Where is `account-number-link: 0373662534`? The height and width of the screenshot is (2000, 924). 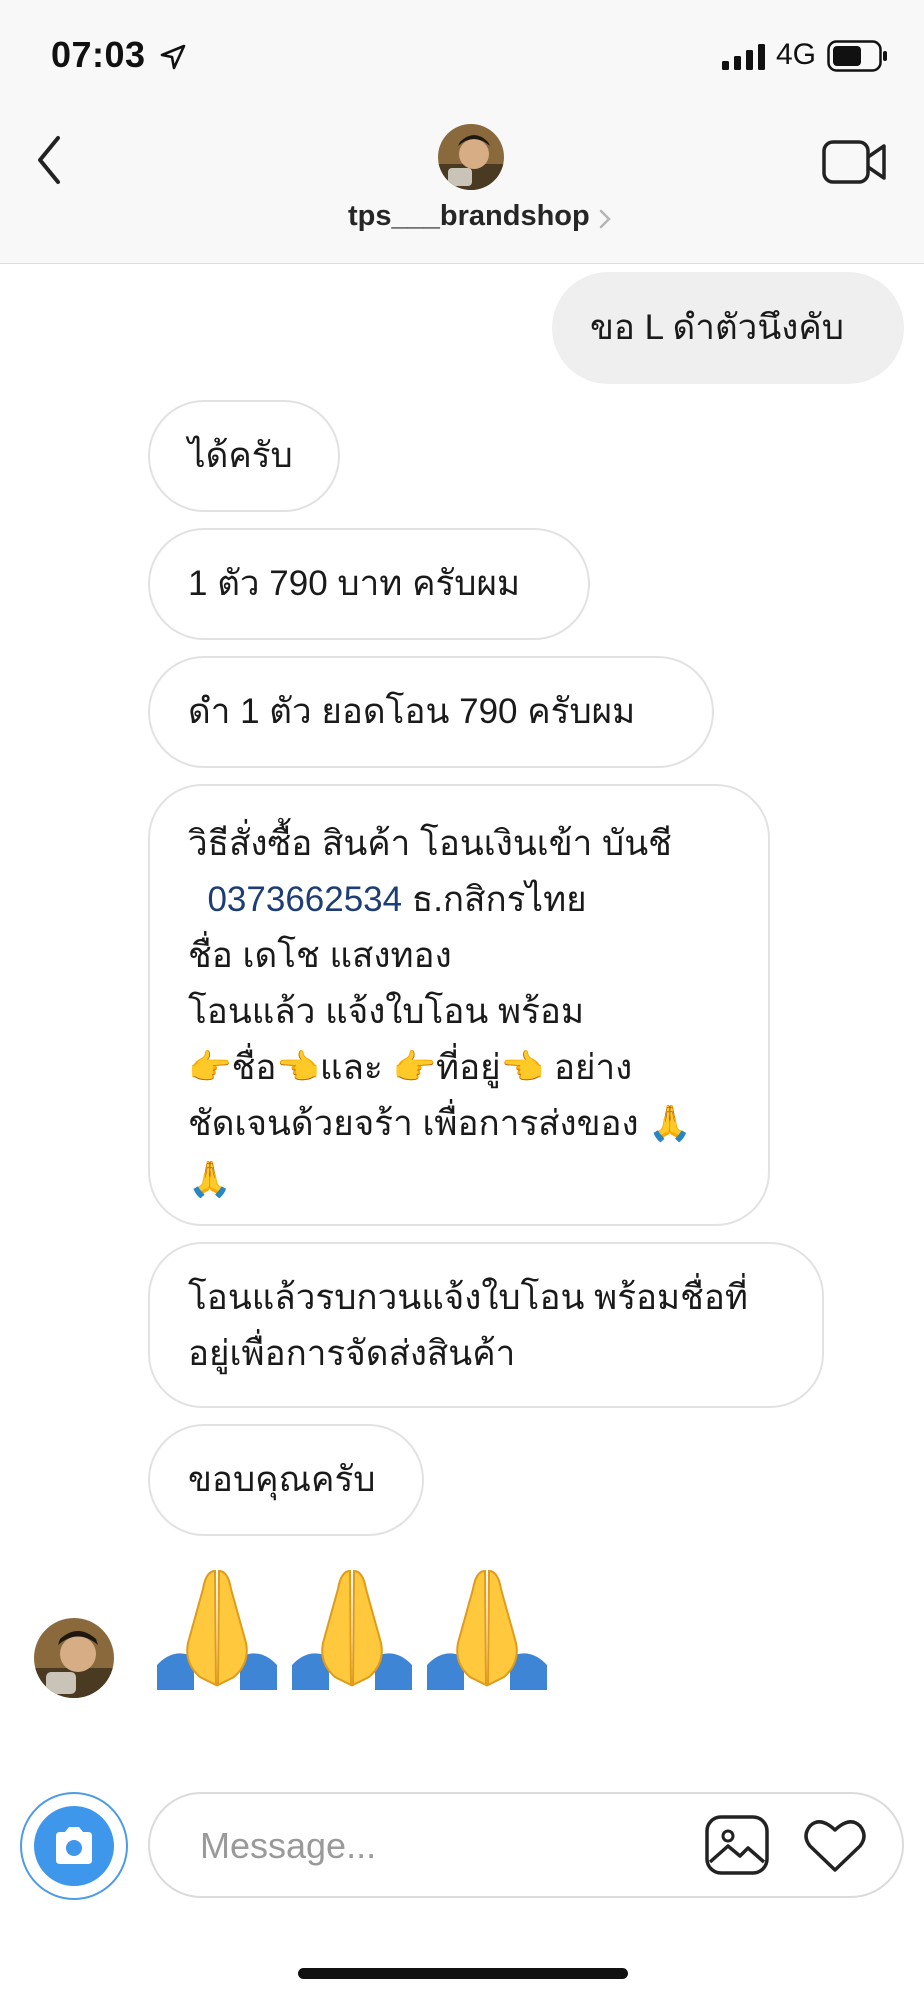
account-number-link: 0373662534 is located at coordinates (304, 899).